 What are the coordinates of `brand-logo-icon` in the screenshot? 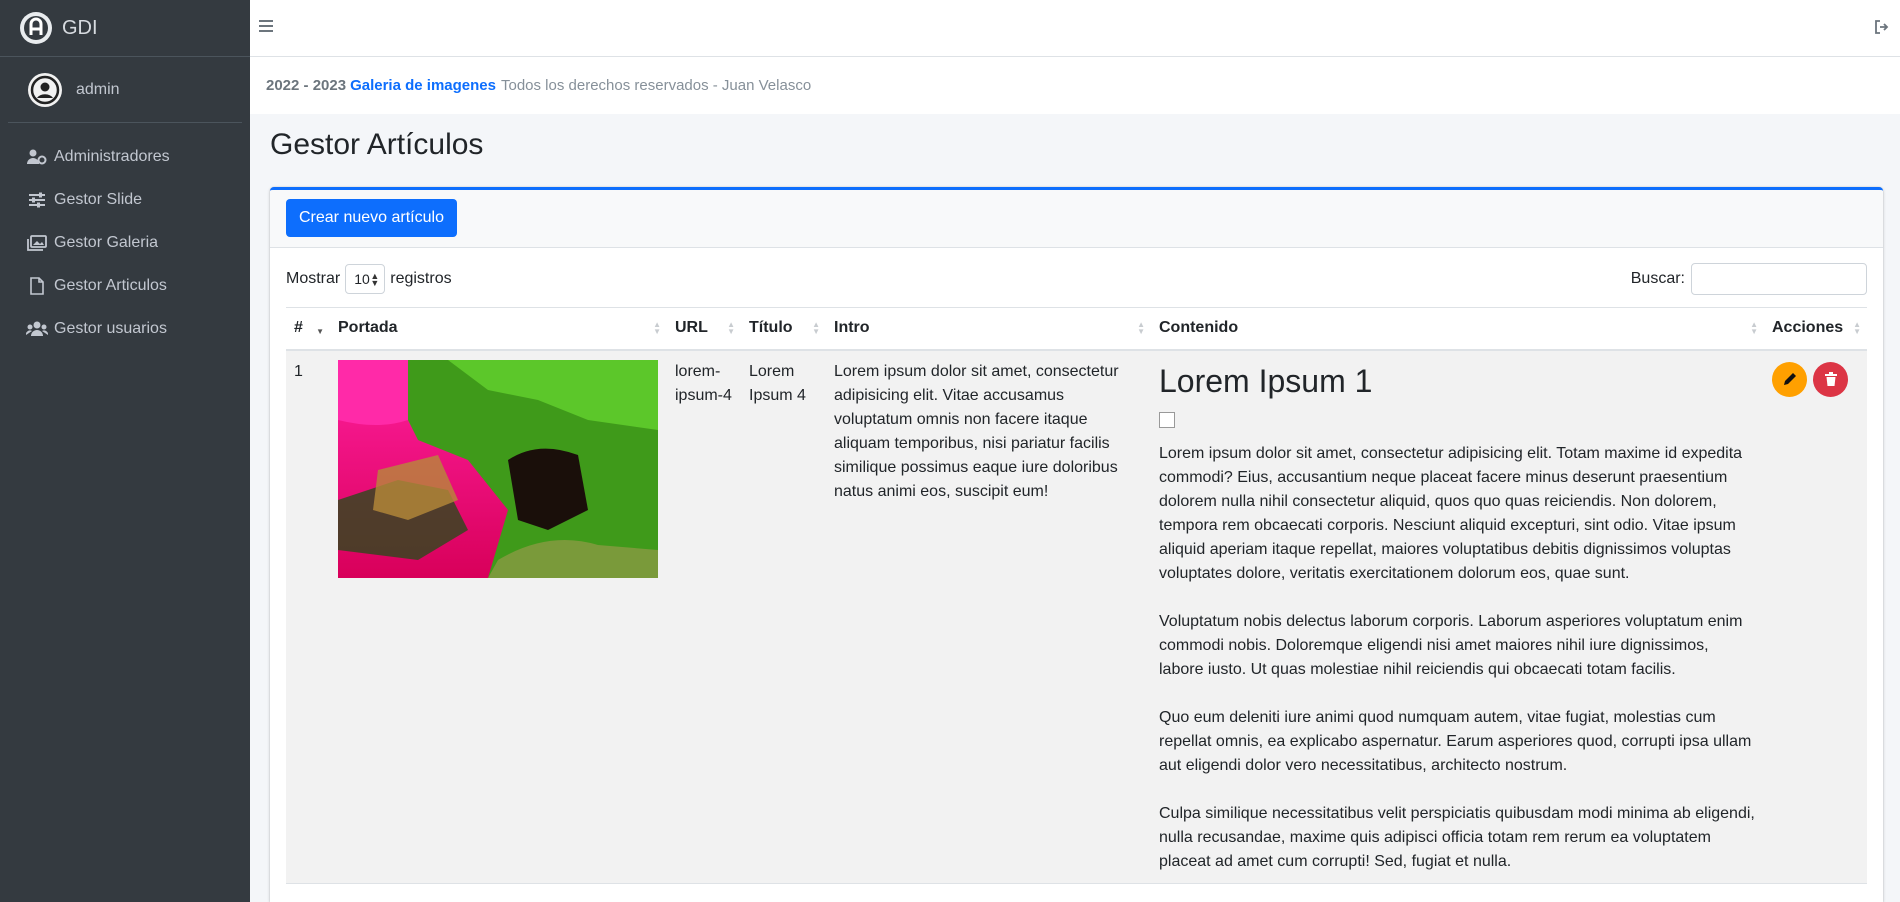 It's located at (36, 28).